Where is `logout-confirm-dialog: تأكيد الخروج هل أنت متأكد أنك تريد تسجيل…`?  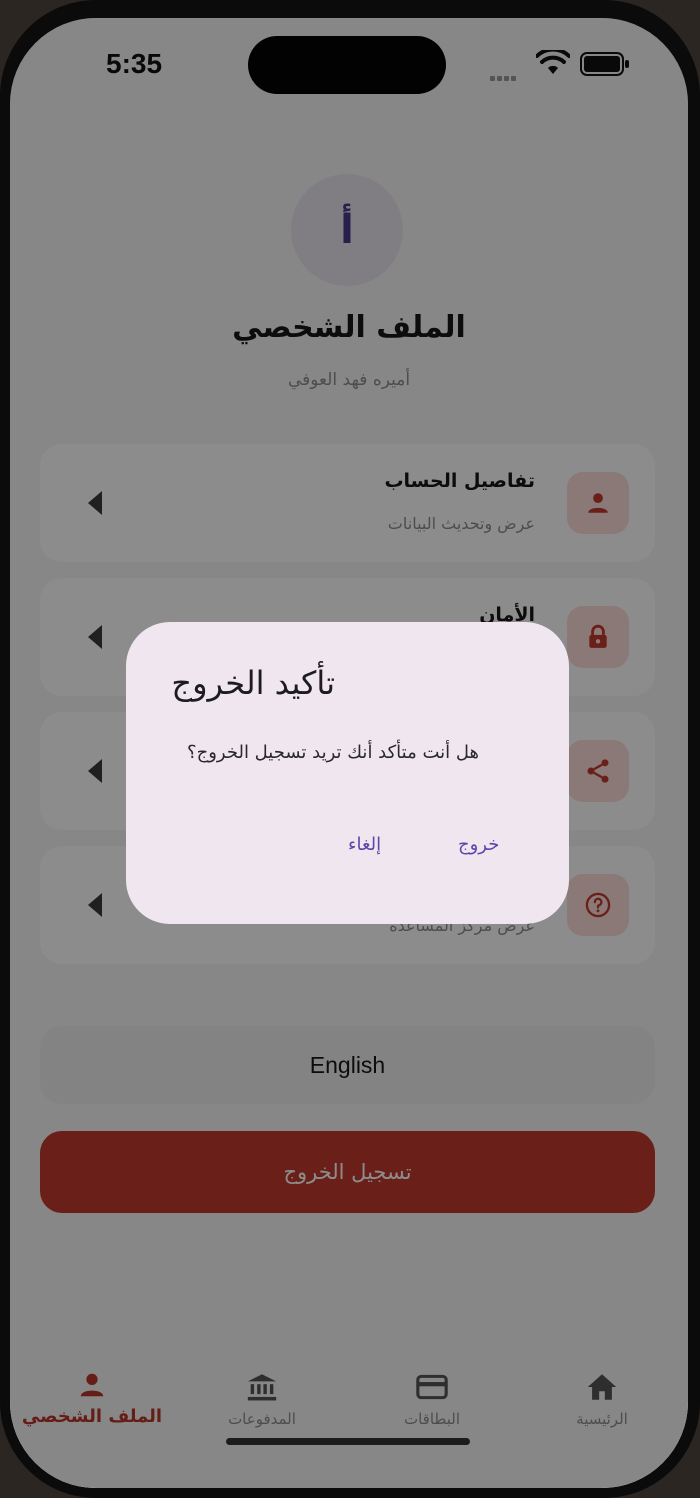
logout-confirm-dialog: تأكيد الخروج هل أنت متأكد أنك تريد تسجيل… is located at coordinates (347, 773).